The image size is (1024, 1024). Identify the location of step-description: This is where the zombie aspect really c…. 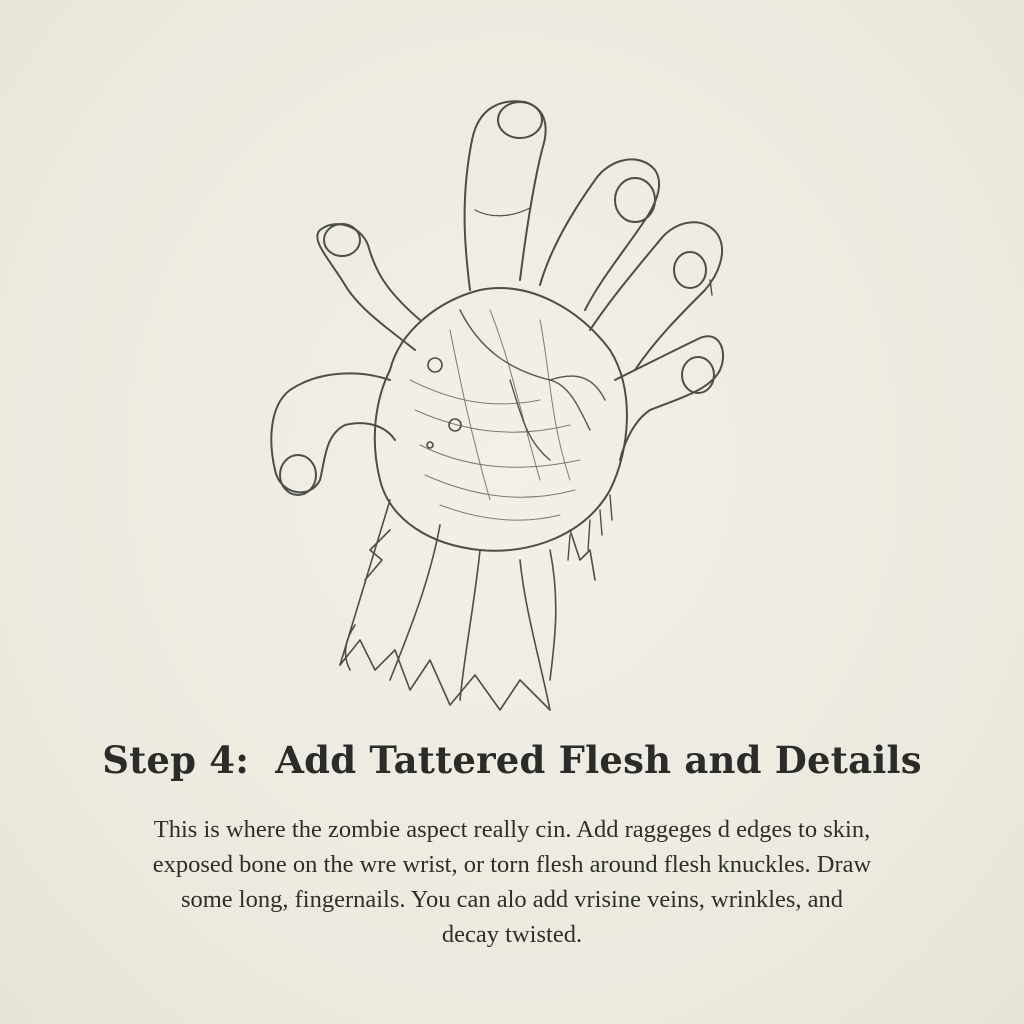
(512, 882).